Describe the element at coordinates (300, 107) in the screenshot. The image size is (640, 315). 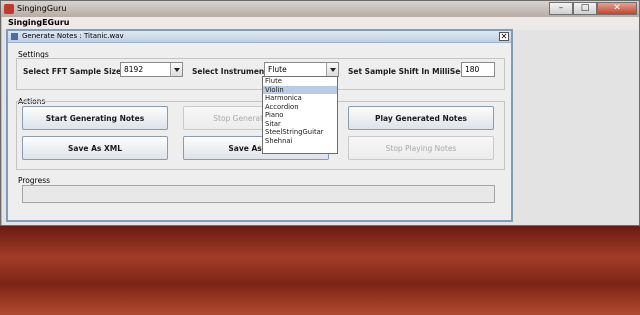
I see `dropdown-option: Accordion` at that location.